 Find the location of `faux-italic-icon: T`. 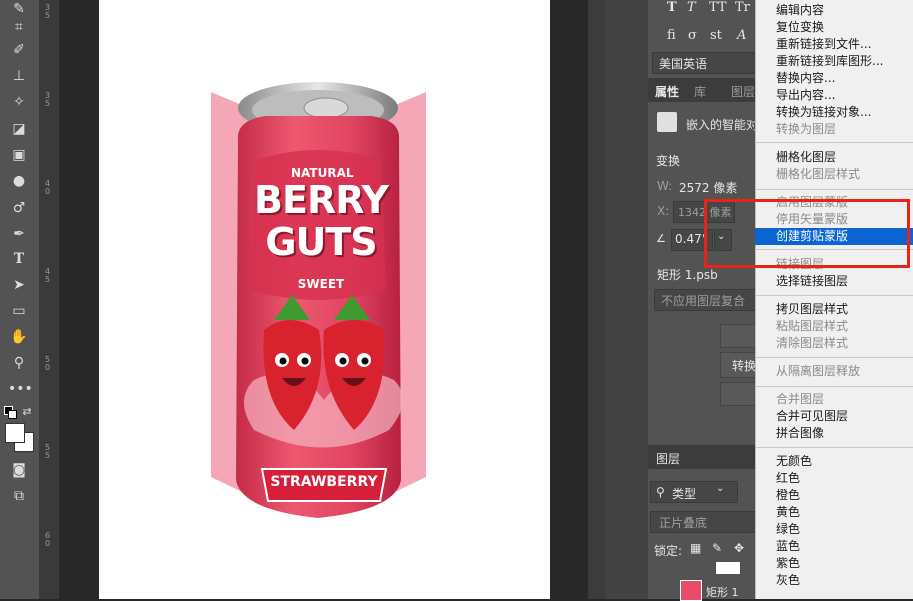

faux-italic-icon: T is located at coordinates (691, 7).